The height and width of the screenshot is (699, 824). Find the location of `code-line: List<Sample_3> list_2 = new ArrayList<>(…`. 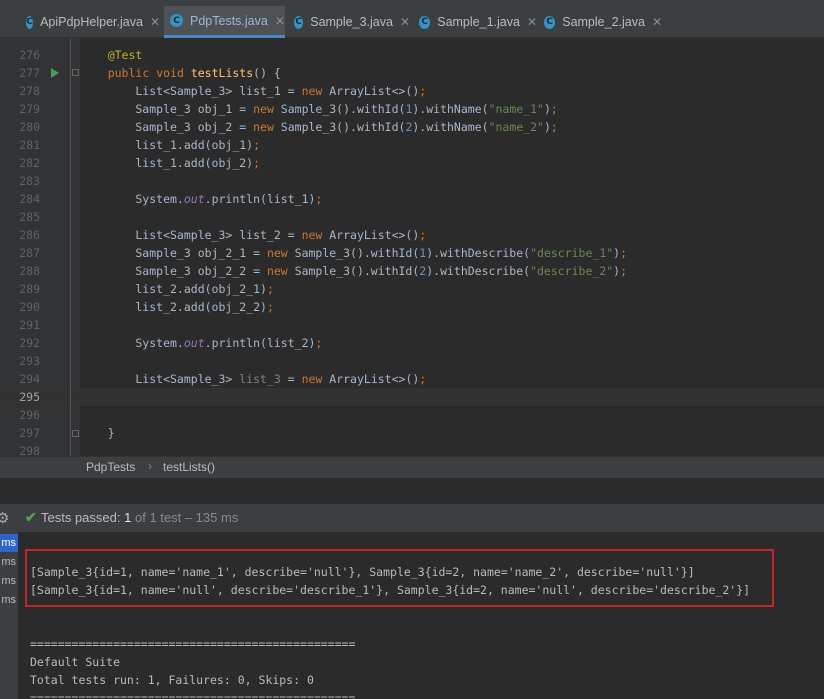

code-line: List<Sample_3> list_2 = new ArrayList<>(… is located at coordinates (253, 235).